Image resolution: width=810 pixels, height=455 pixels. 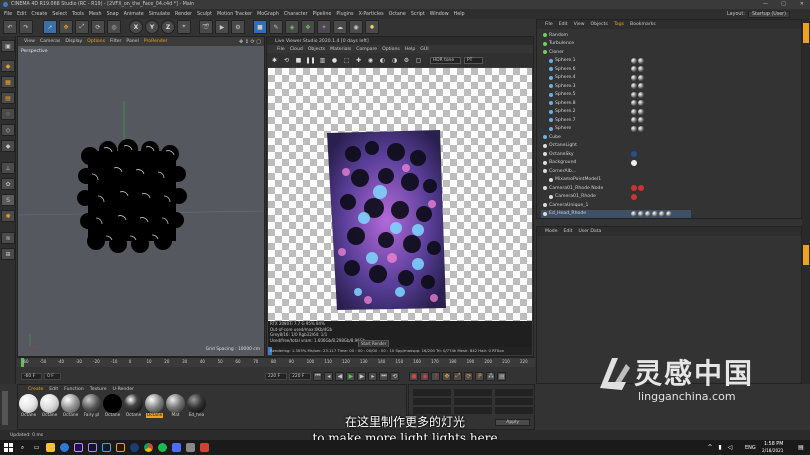 I want to click on play-icon: ▶, so click(x=351, y=376).